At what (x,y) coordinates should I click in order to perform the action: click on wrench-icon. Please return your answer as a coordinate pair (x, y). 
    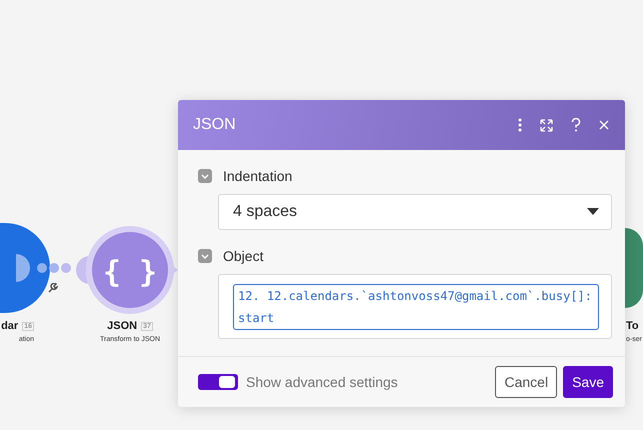
    Looking at the image, I should click on (53, 288).